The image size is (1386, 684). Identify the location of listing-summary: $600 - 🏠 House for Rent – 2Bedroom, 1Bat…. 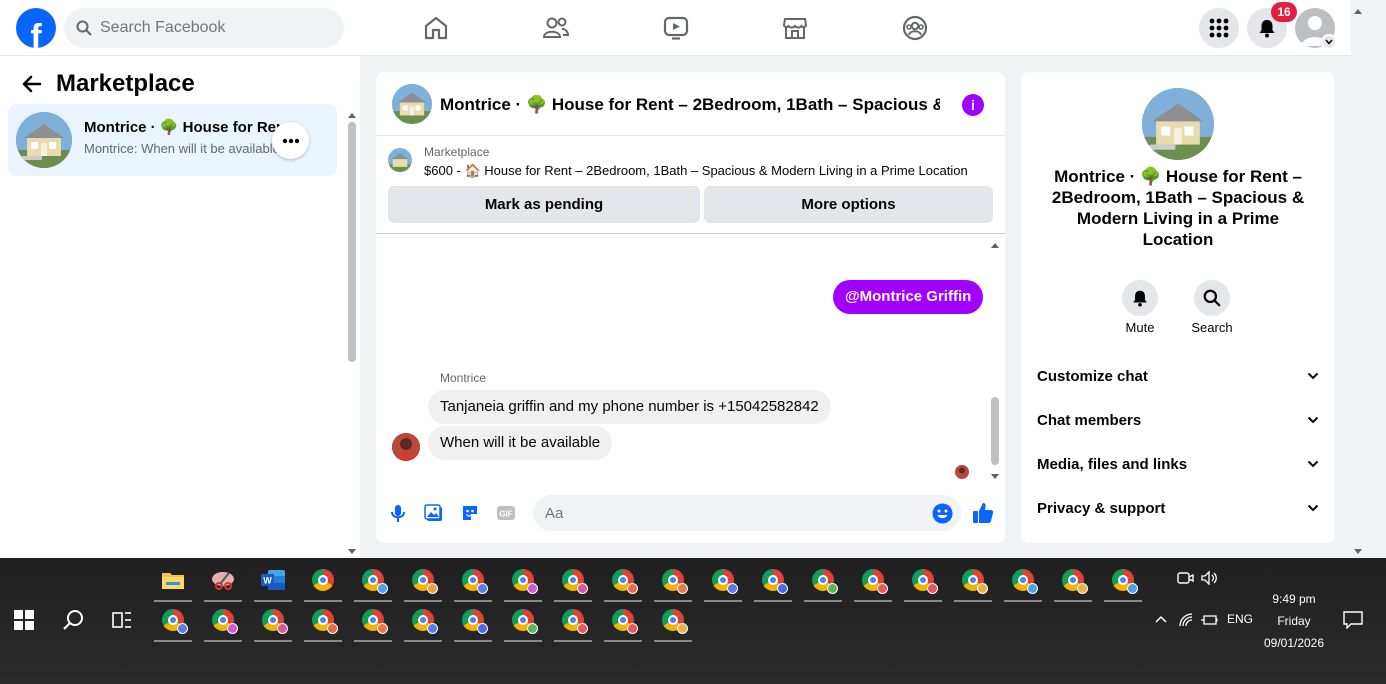
(696, 171).